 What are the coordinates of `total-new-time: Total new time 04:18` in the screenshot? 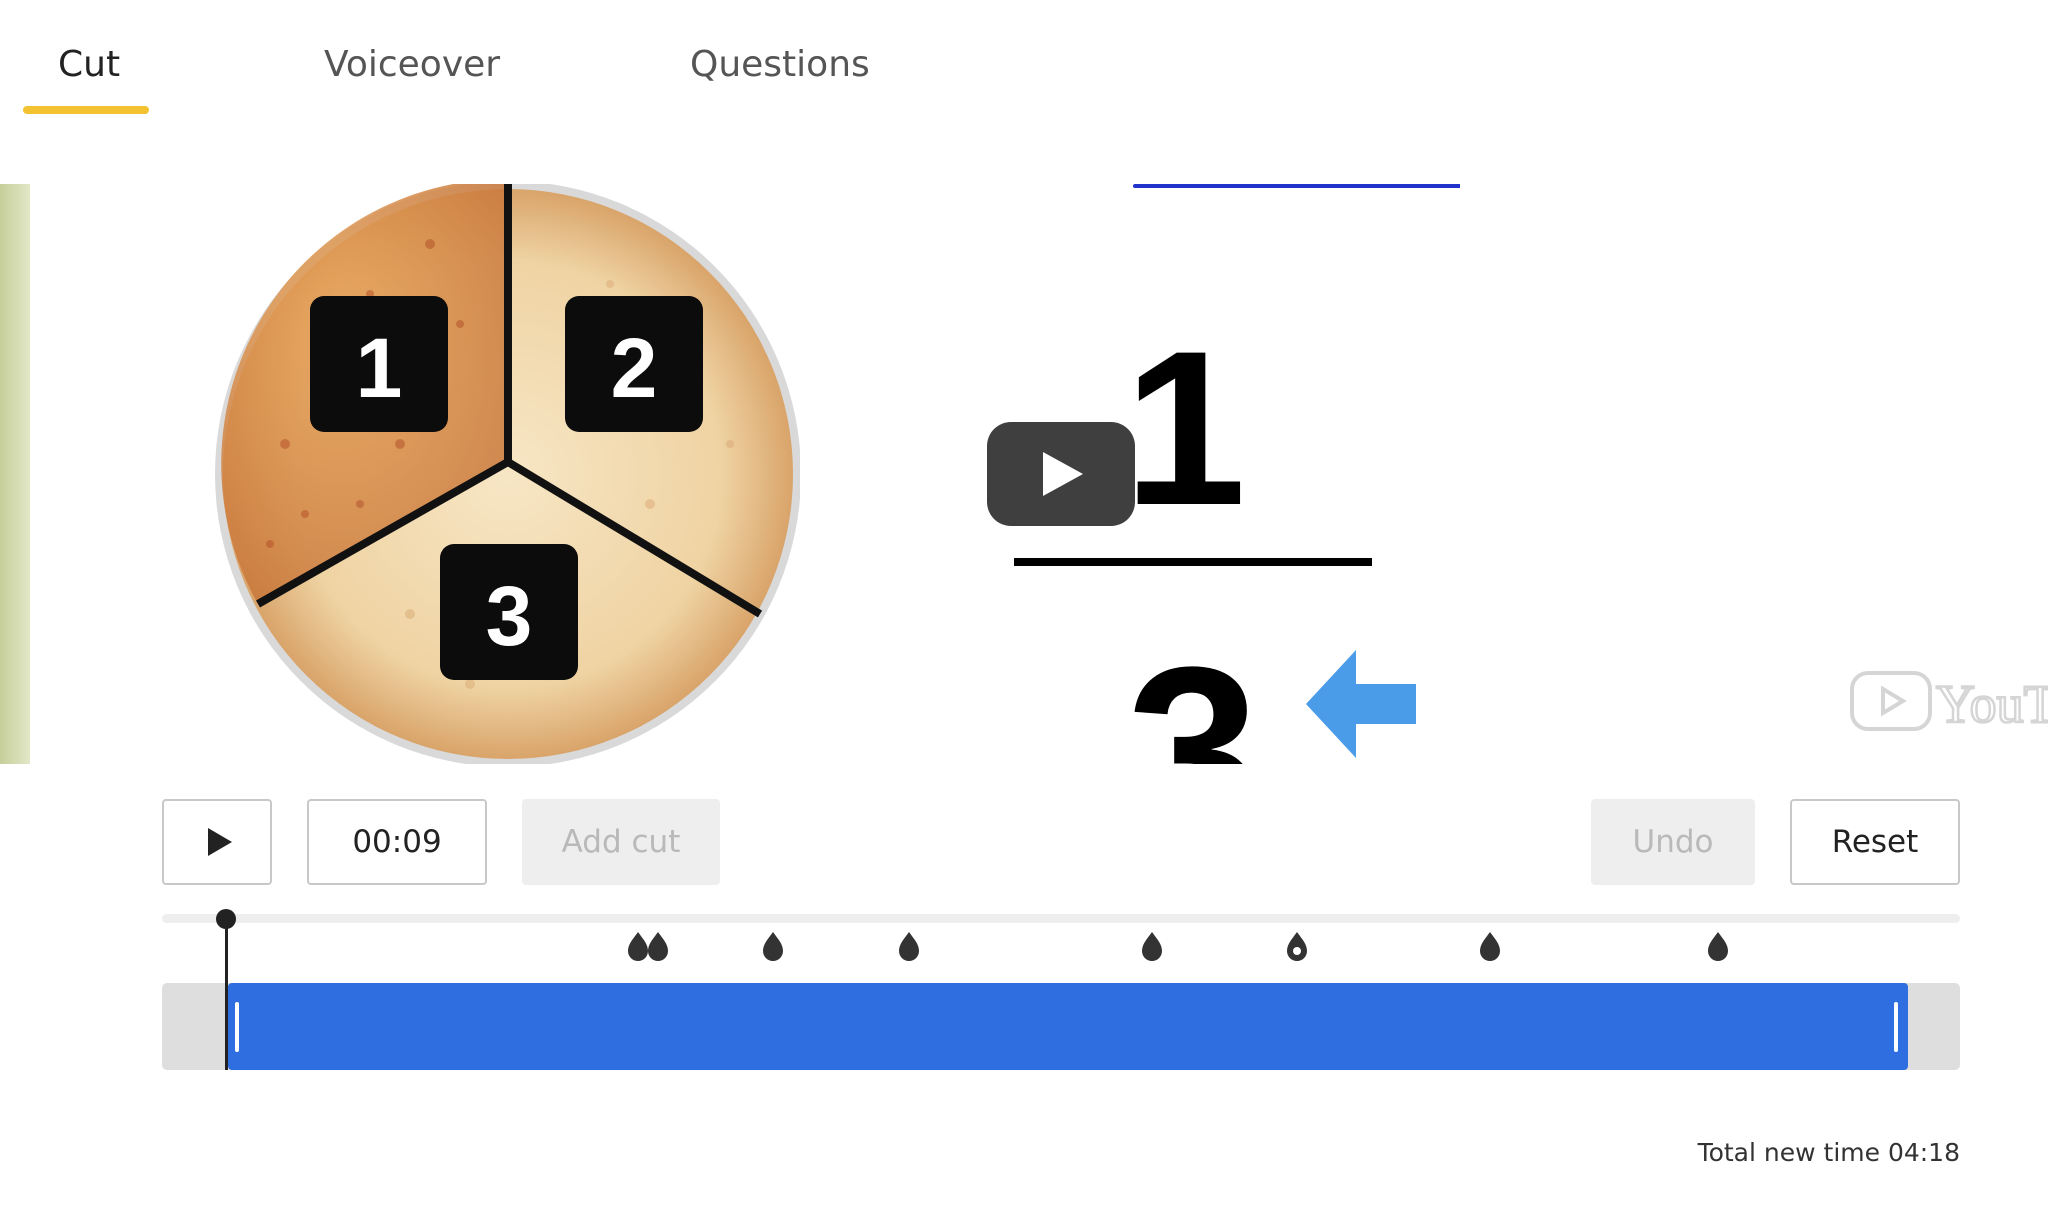 It's located at (1828, 1152).